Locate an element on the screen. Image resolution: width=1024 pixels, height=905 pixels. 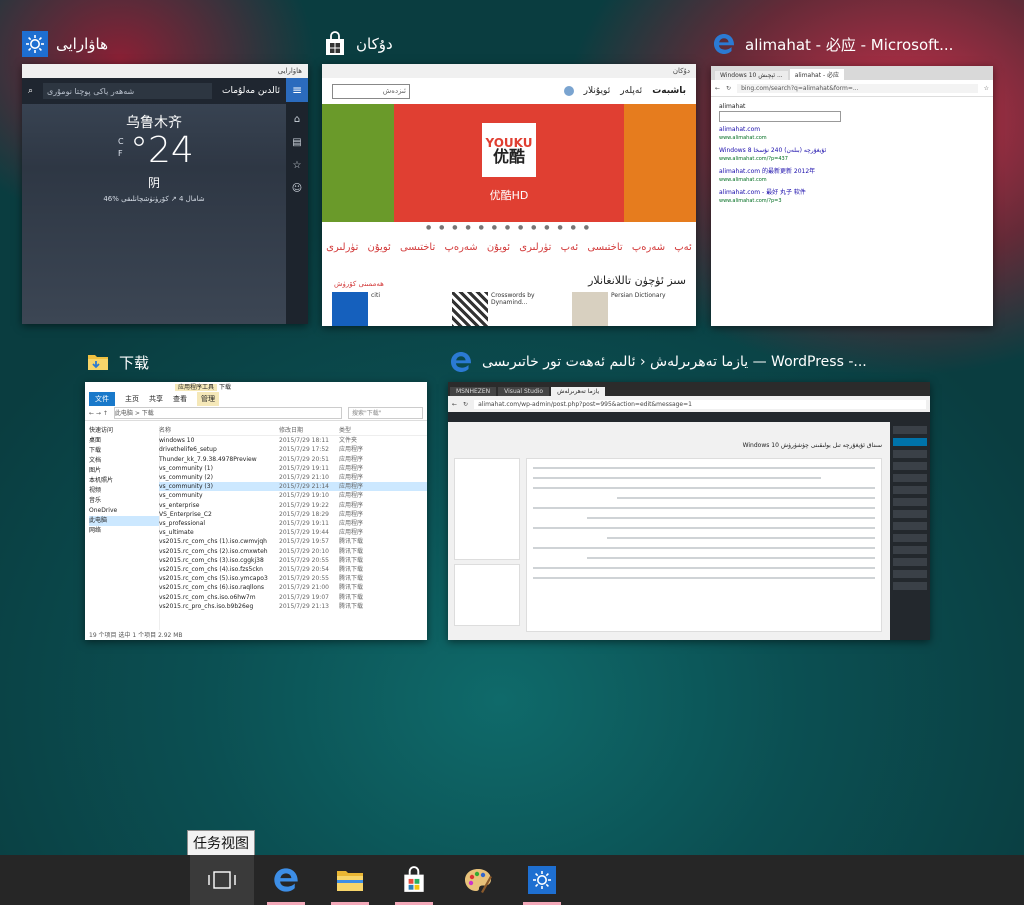
taskbar-weather-button is located at coordinates (542, 880).